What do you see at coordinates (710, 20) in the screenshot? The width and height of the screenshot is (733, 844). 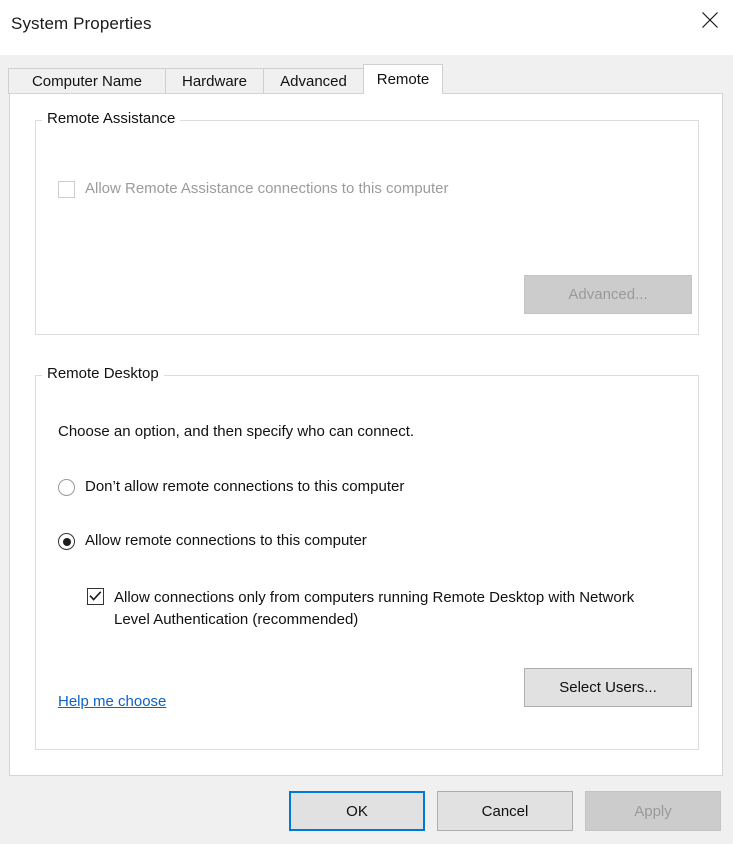 I see `close-icon` at bounding box center [710, 20].